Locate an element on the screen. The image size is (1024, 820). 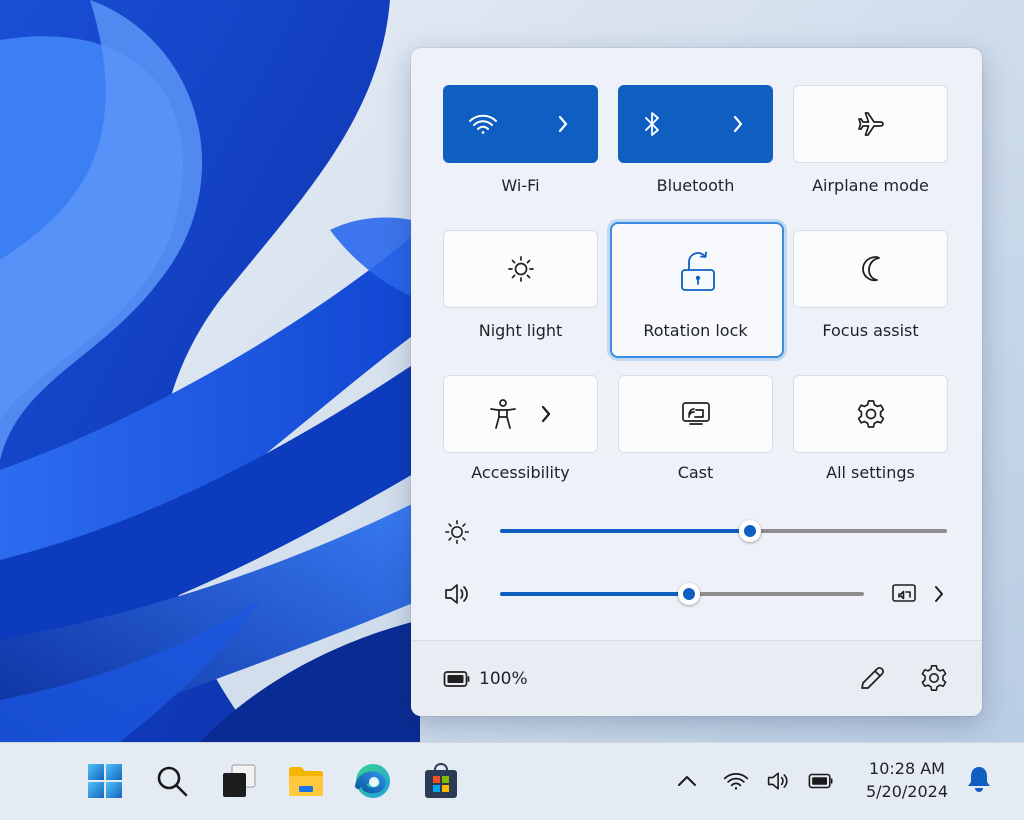
cast-tile is located at coordinates (695, 414).